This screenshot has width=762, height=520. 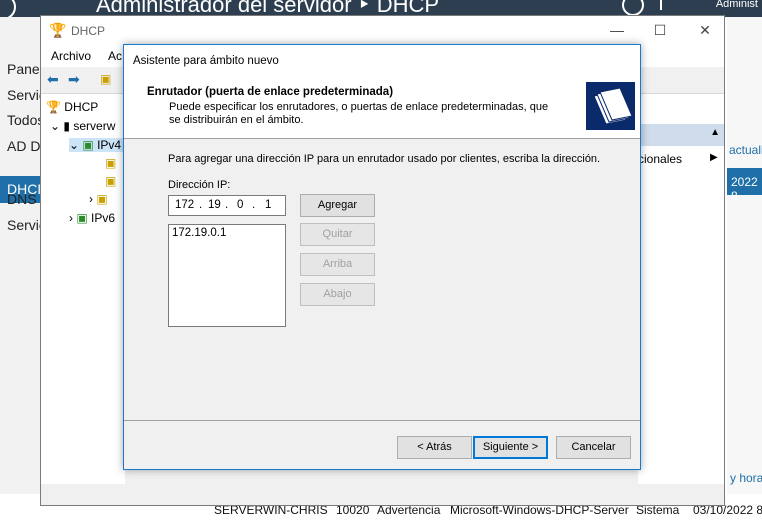 What do you see at coordinates (58, 30) in the screenshot?
I see `dhcp-app-icon: 🏆` at bounding box center [58, 30].